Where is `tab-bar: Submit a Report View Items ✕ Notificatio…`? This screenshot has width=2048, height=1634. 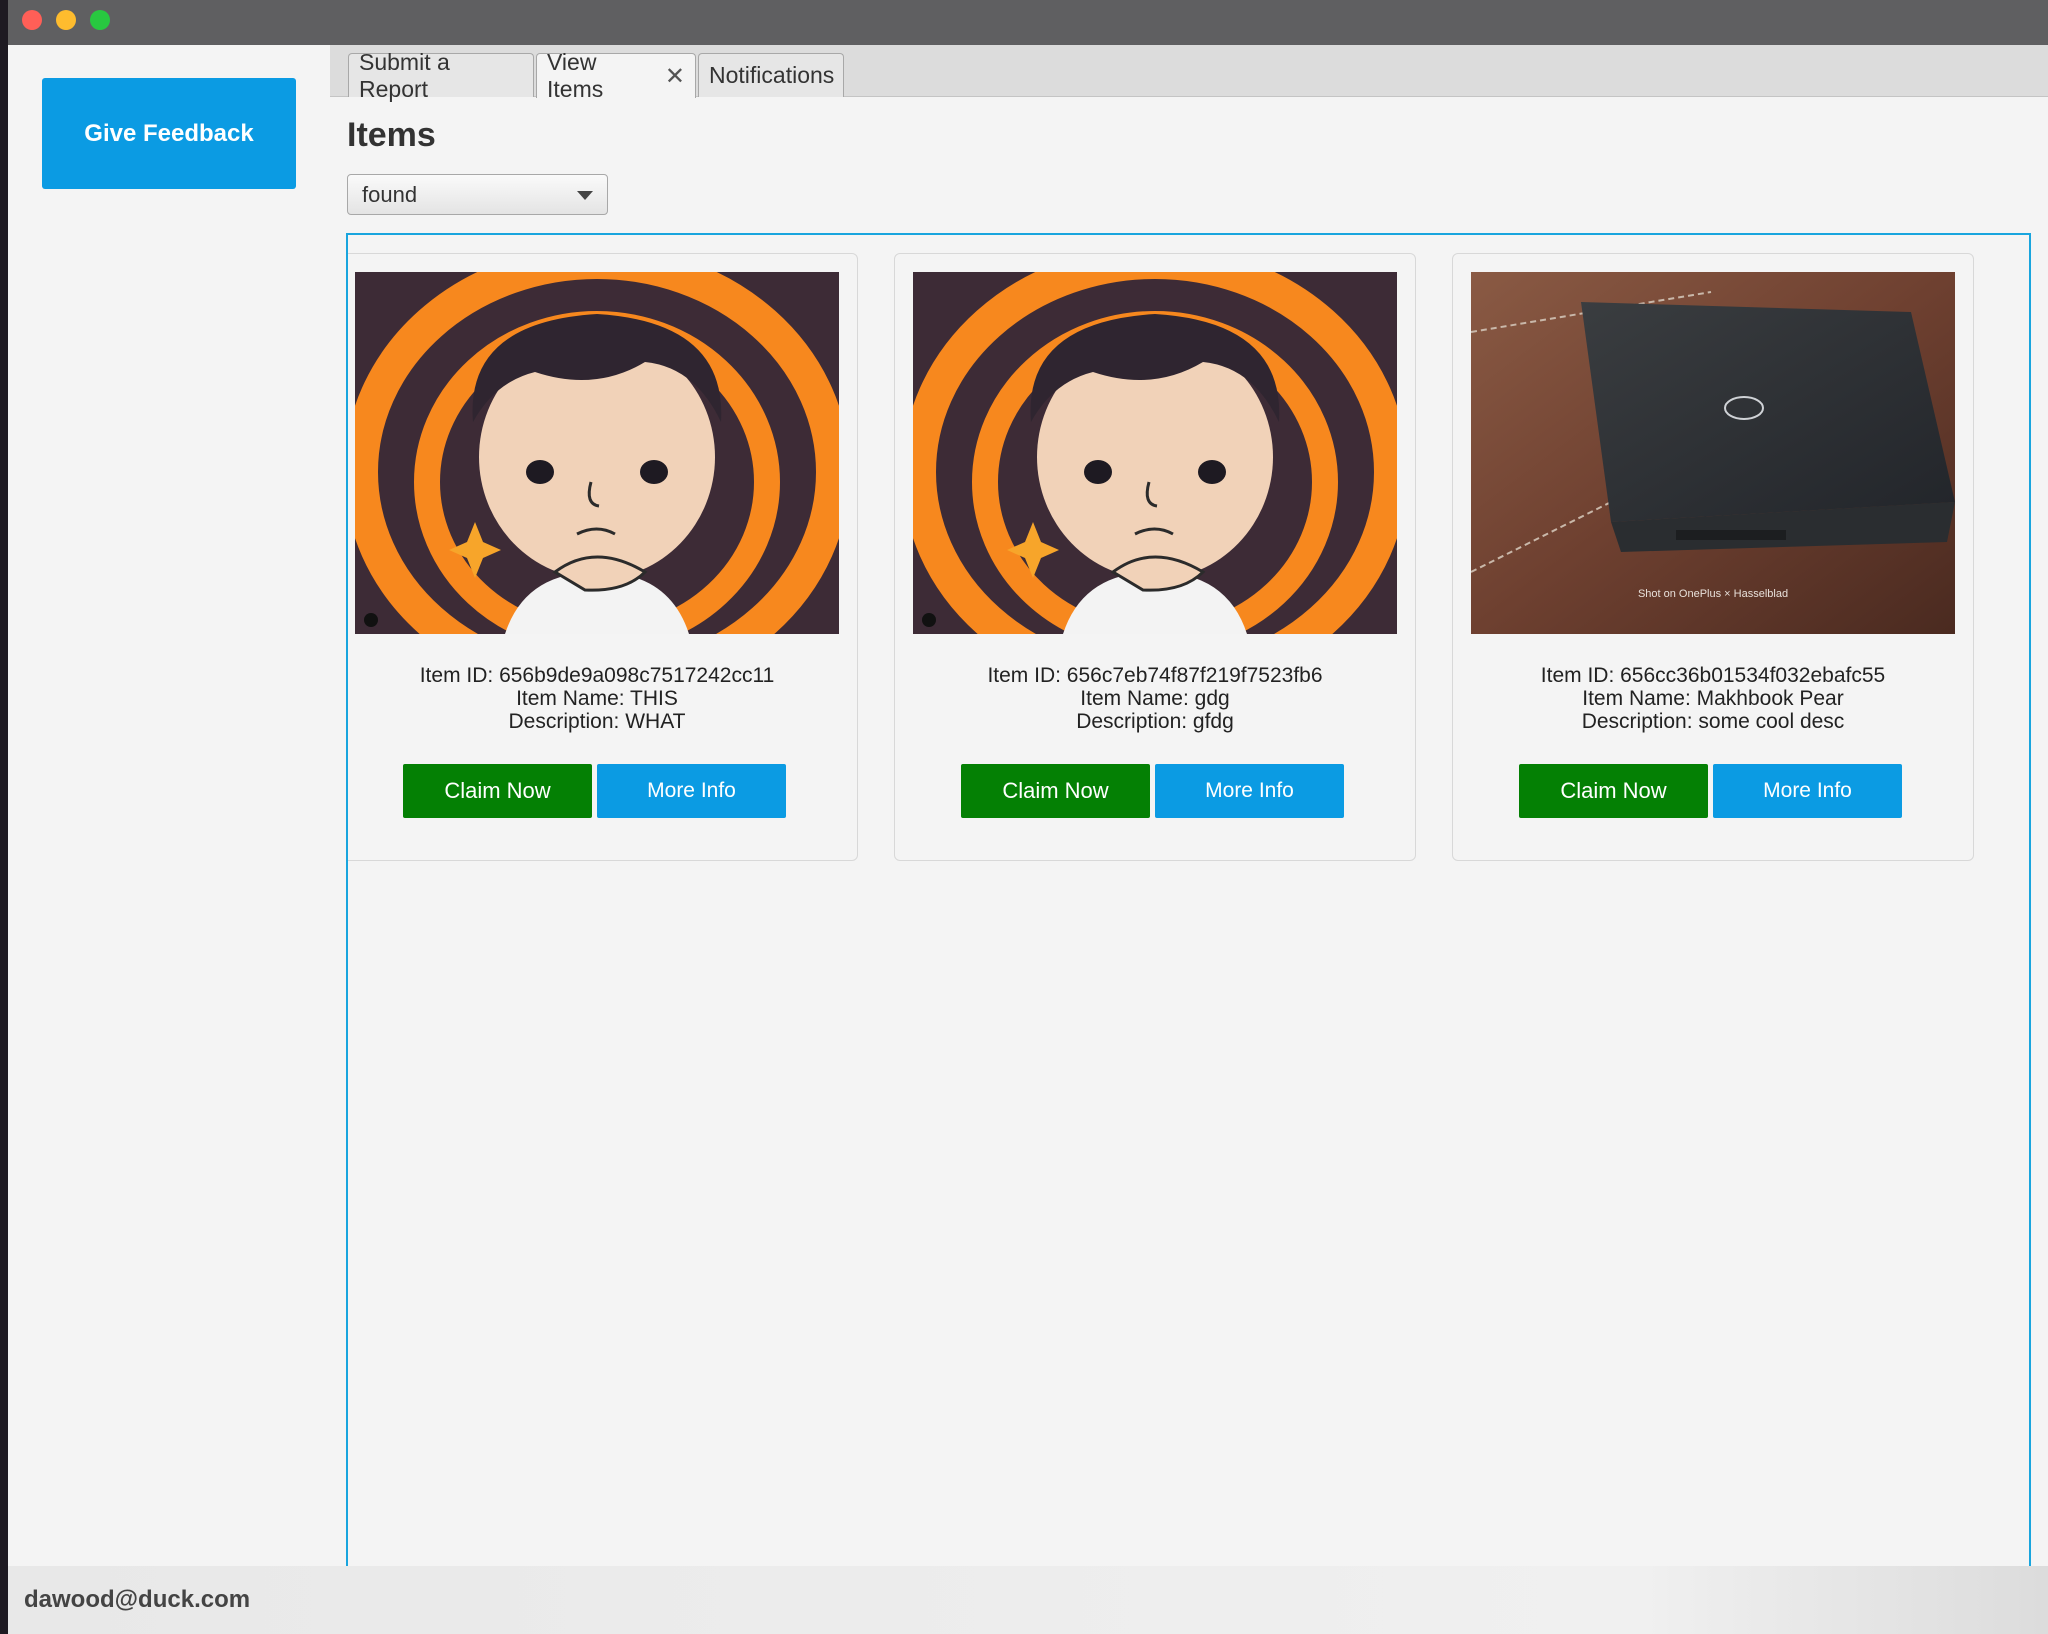 tab-bar: Submit a Report View Items ✕ Notificatio… is located at coordinates (1189, 73).